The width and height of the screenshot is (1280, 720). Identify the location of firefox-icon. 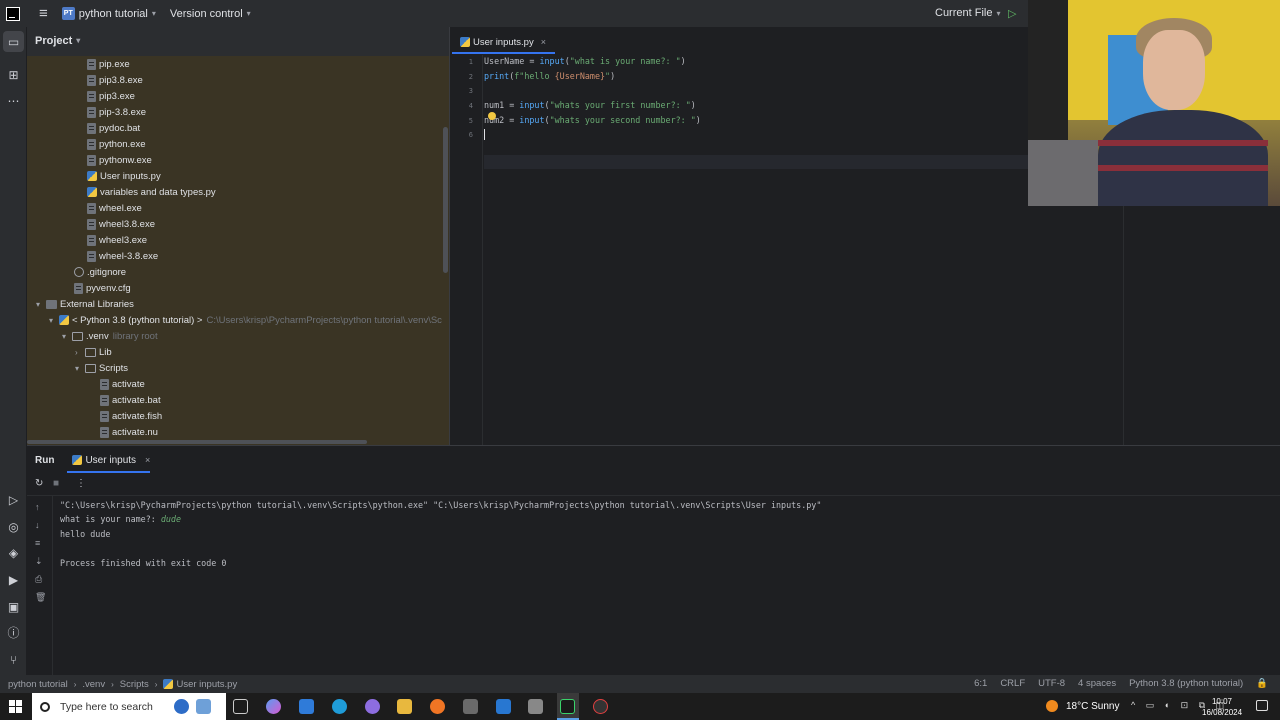
(437, 706).